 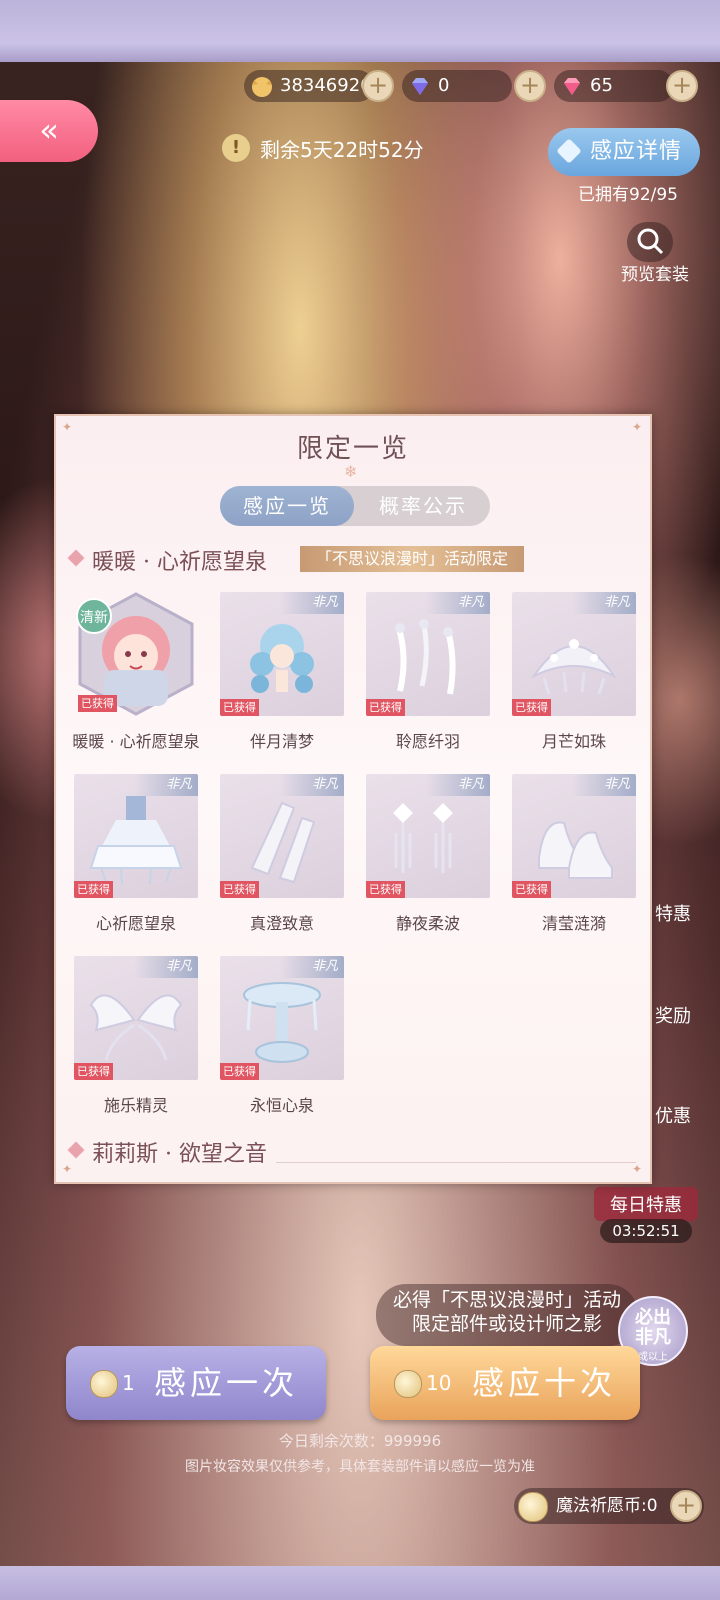 I want to click on item-name: 真澄致意, so click(x=281, y=923).